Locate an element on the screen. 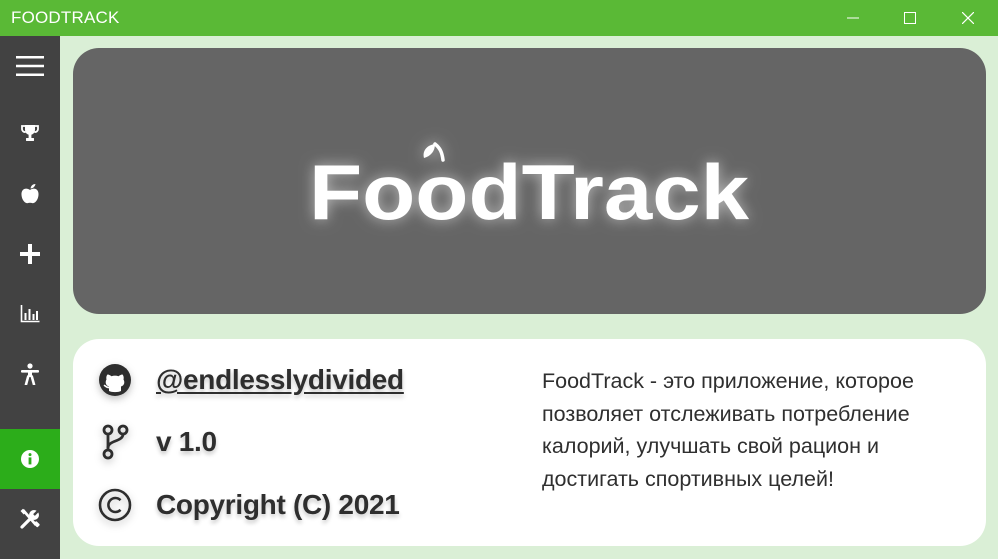 This screenshot has height=559, width=998. info-icon is located at coordinates (30, 459).